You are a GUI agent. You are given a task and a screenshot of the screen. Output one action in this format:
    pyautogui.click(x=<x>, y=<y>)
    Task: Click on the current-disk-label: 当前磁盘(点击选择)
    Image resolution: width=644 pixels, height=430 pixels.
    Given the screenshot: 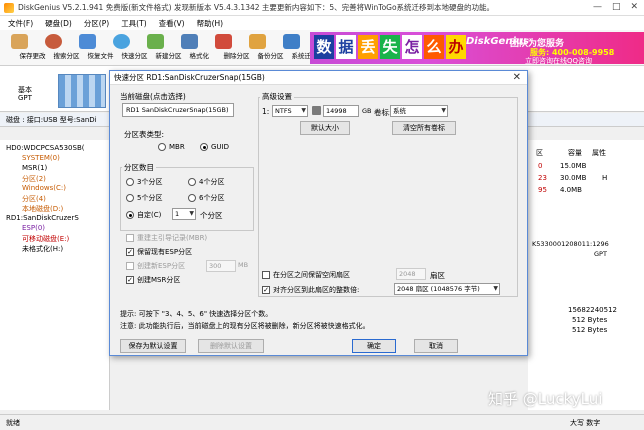 What is the action you would take?
    pyautogui.click(x=153, y=96)
    